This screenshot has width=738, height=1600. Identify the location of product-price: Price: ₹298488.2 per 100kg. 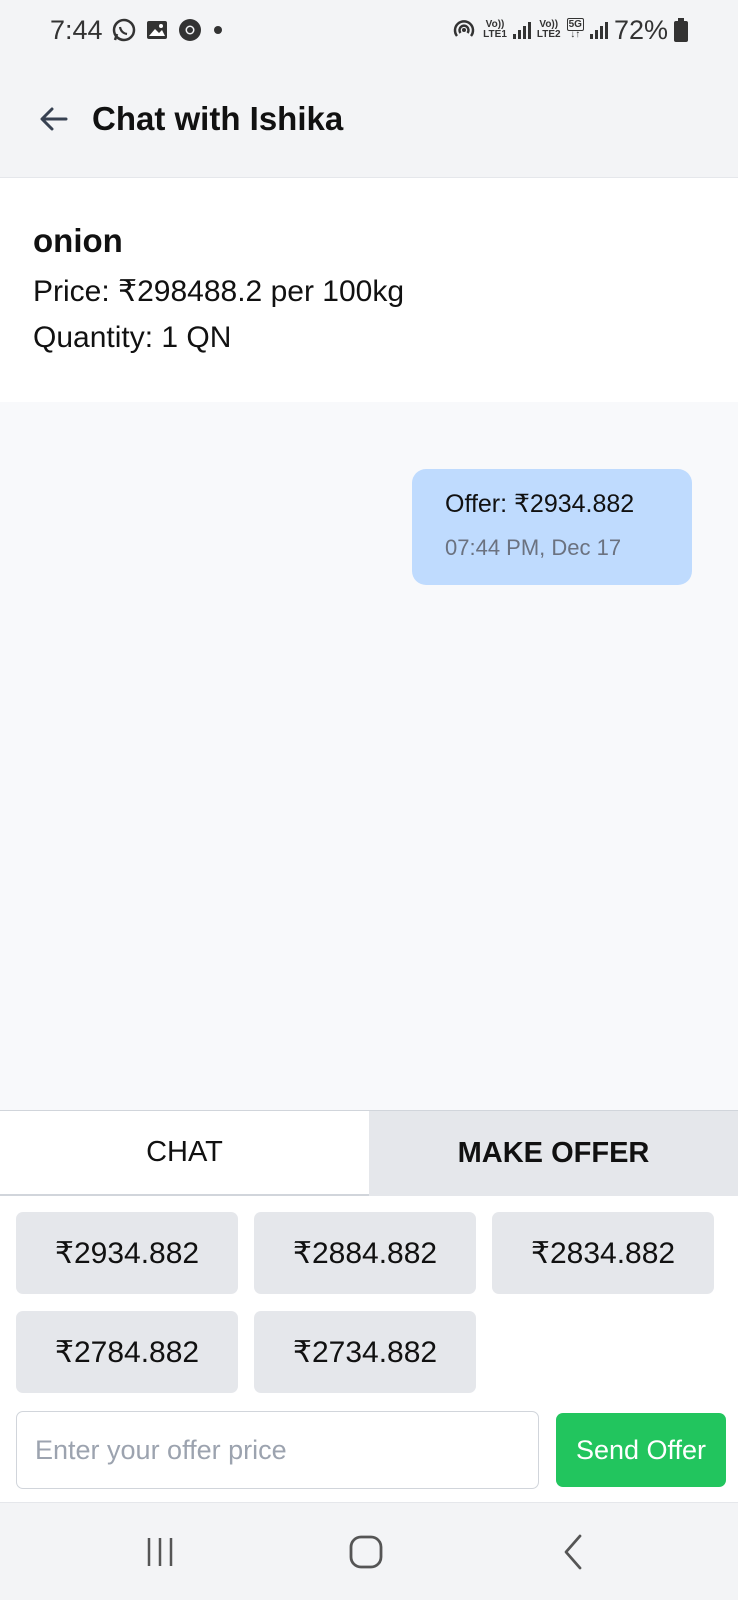
(219, 291).